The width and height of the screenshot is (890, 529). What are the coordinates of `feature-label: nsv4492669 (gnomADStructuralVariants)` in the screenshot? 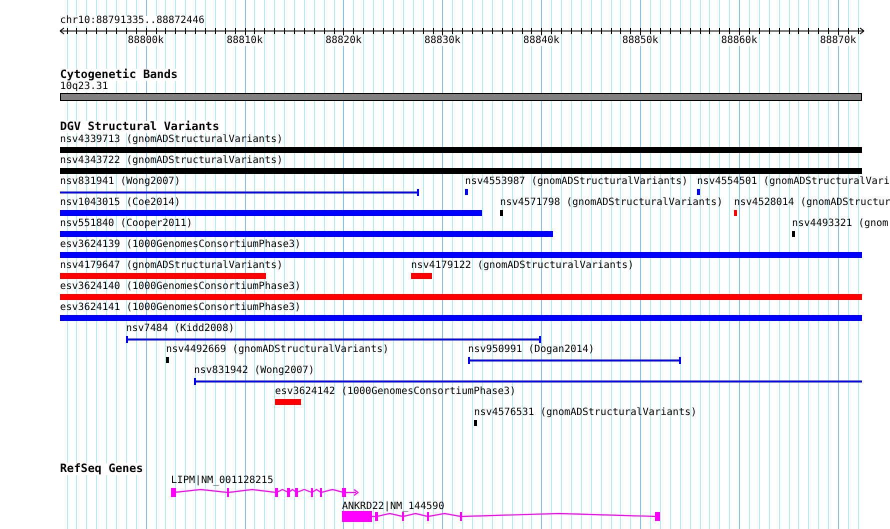 It's located at (277, 350).